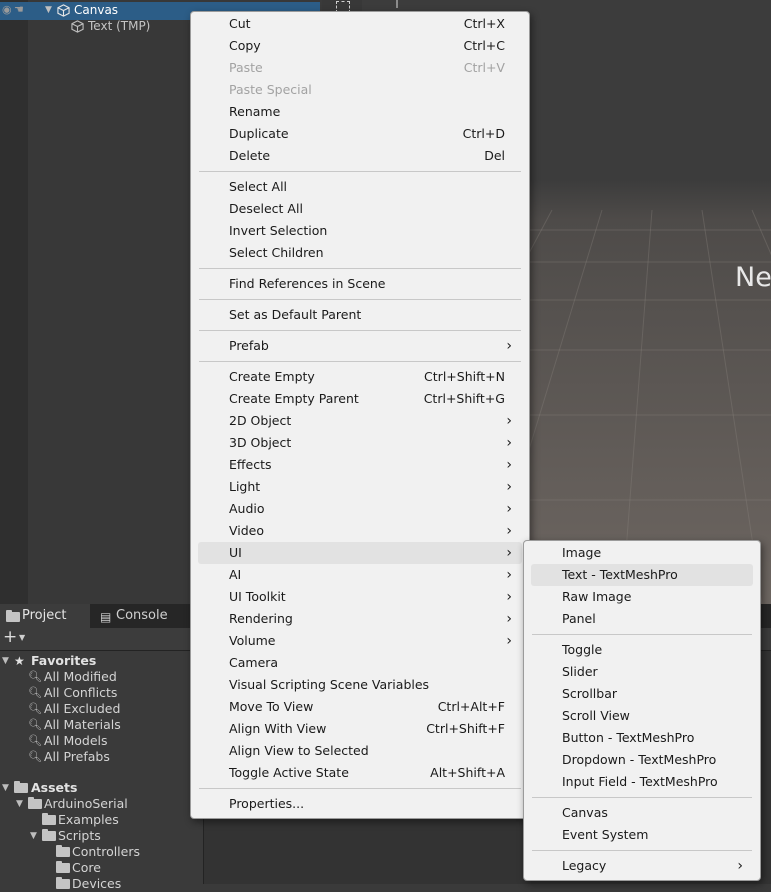  Describe the element at coordinates (642, 866) in the screenshot. I see `menu-item-legacy: Legacy ›` at that location.